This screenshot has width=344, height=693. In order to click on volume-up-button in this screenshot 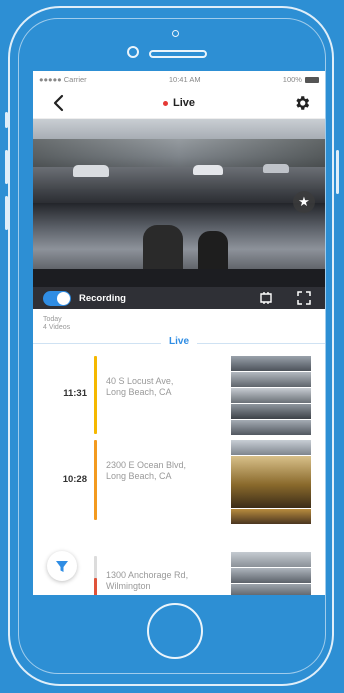, I will do `click(6, 167)`.